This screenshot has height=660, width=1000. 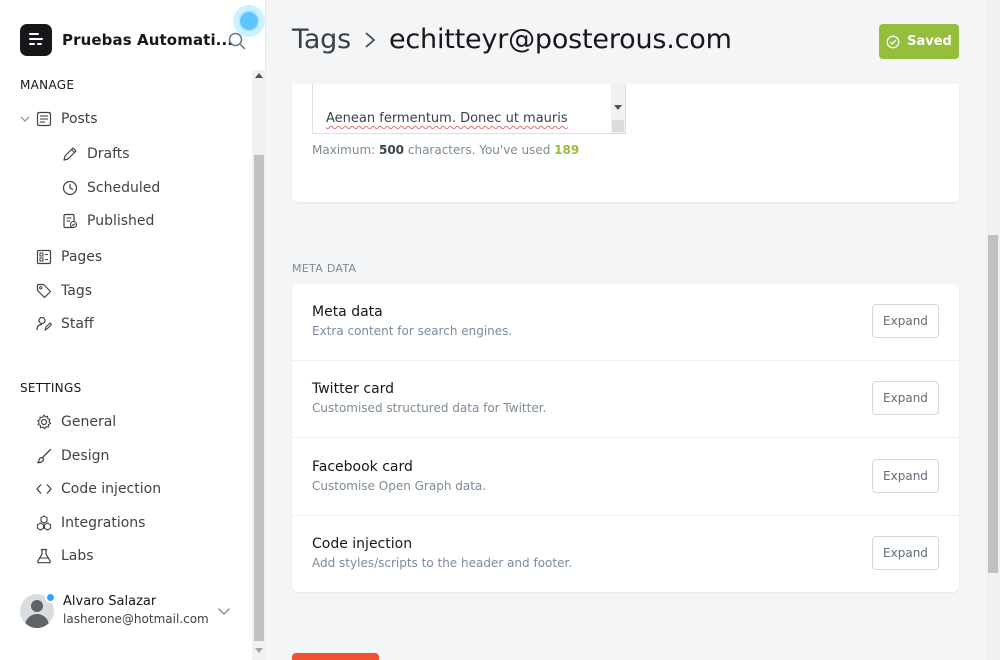 What do you see at coordinates (110, 601) in the screenshot?
I see `user-name: Alvaro Salazar` at bounding box center [110, 601].